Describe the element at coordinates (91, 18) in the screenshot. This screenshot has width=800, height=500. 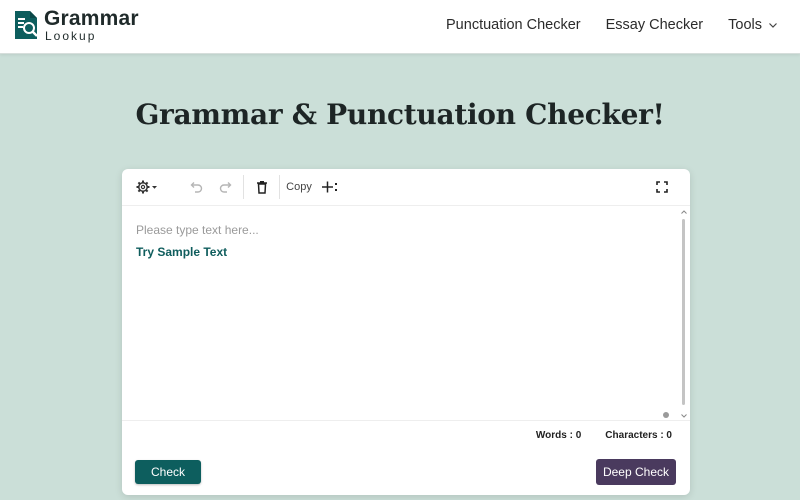
I see `logo-name: Grammar` at that location.